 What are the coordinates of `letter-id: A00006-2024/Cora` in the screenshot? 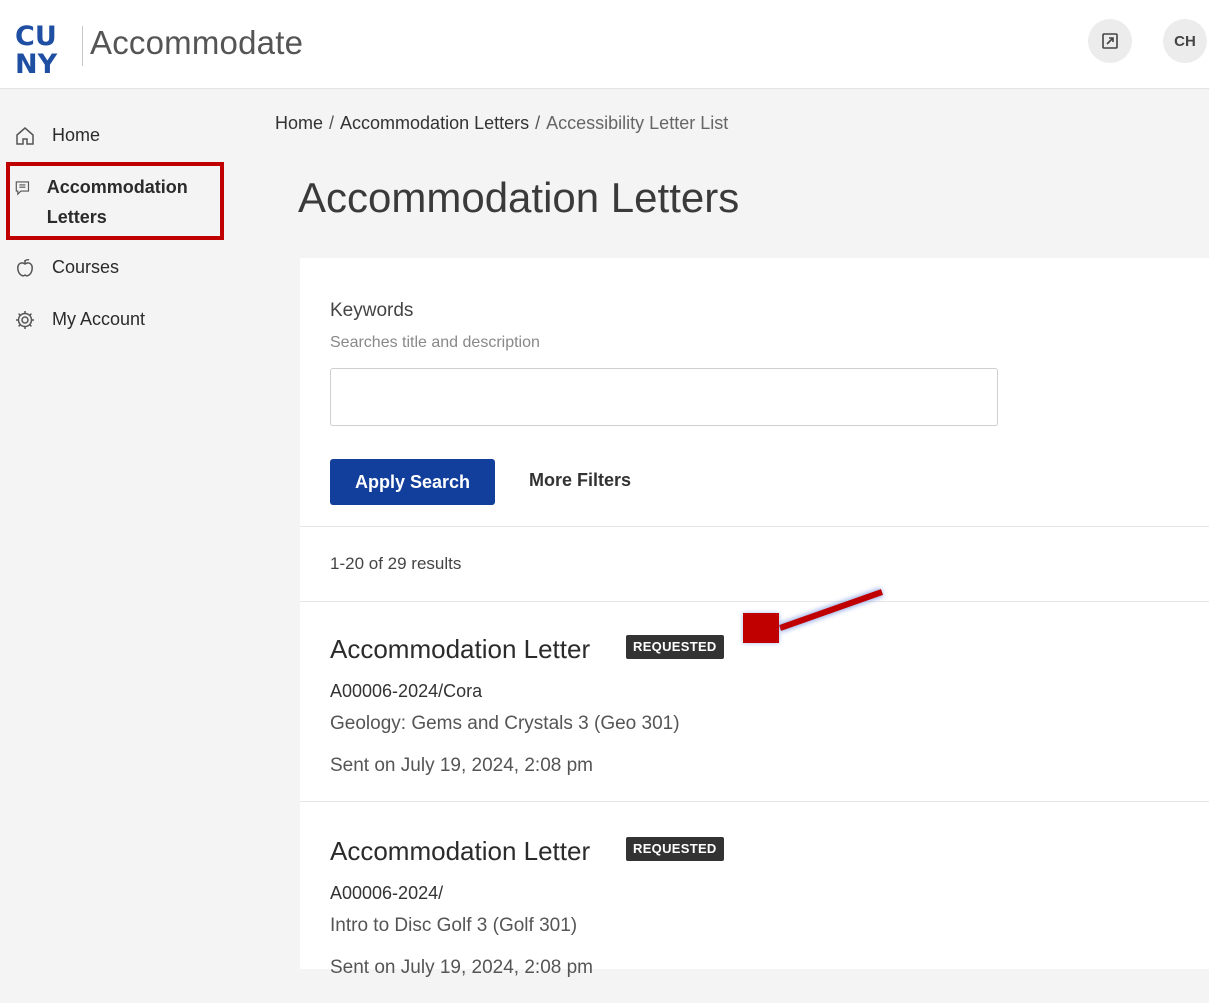 It's located at (406, 691).